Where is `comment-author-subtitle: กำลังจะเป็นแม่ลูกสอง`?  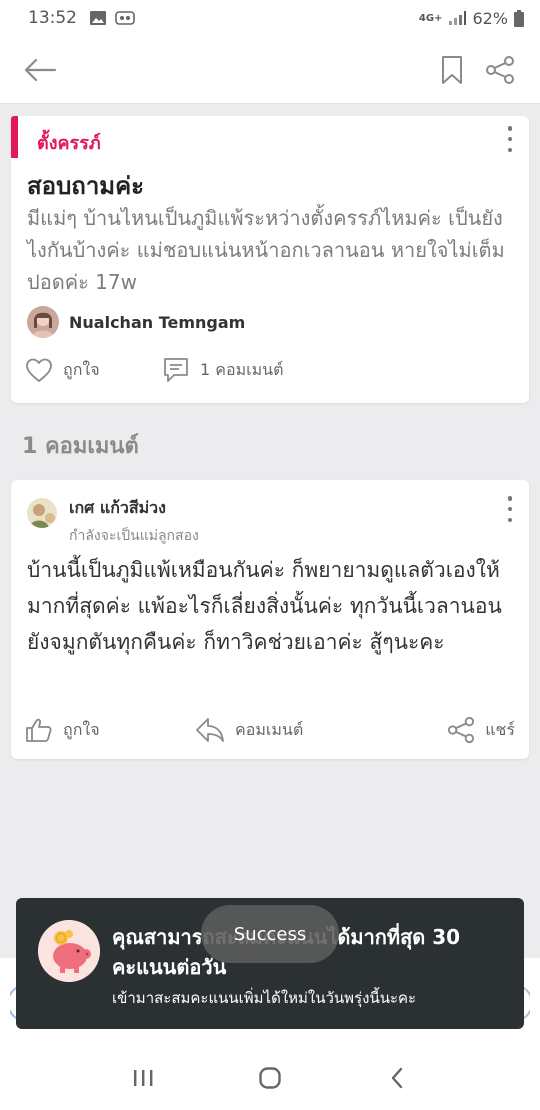
comment-author-subtitle: กำลังจะเป็นแม่ลูกสอง is located at coordinates (134, 536).